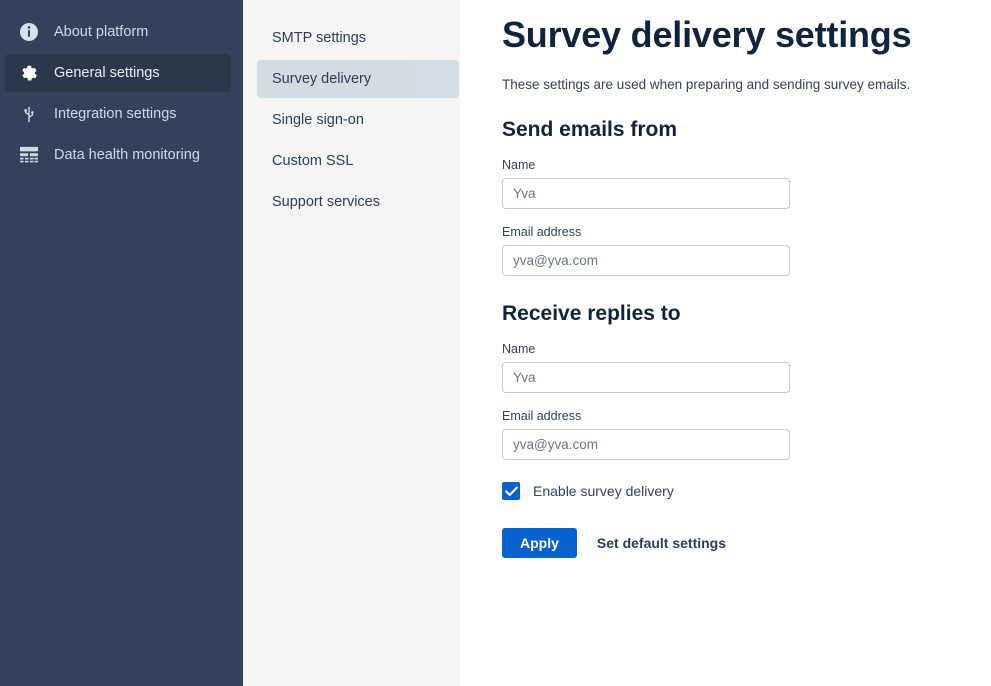 The image size is (991, 686). Describe the element at coordinates (127, 154) in the screenshot. I see `sidebar-item-label: Data health monitoring` at that location.